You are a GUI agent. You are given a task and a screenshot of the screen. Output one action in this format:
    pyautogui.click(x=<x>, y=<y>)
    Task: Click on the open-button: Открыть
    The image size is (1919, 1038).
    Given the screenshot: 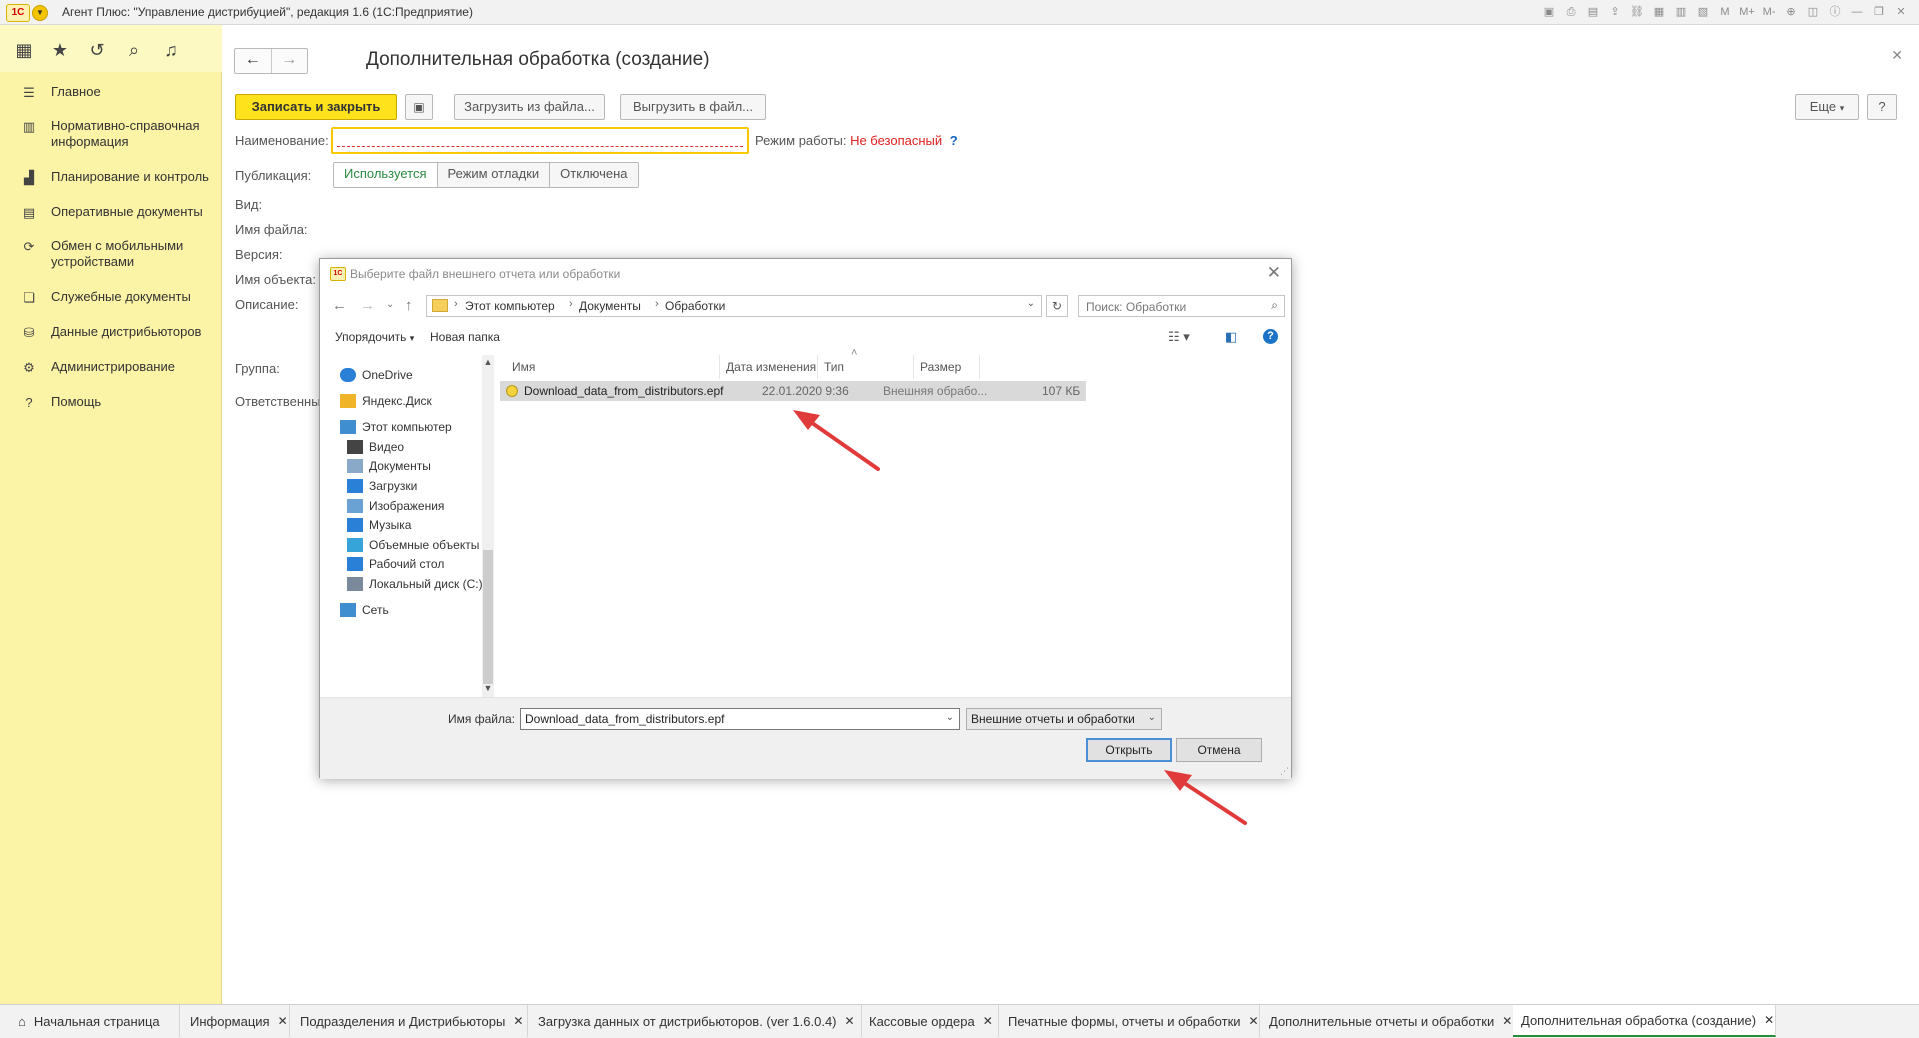 What is the action you would take?
    pyautogui.click(x=1129, y=750)
    